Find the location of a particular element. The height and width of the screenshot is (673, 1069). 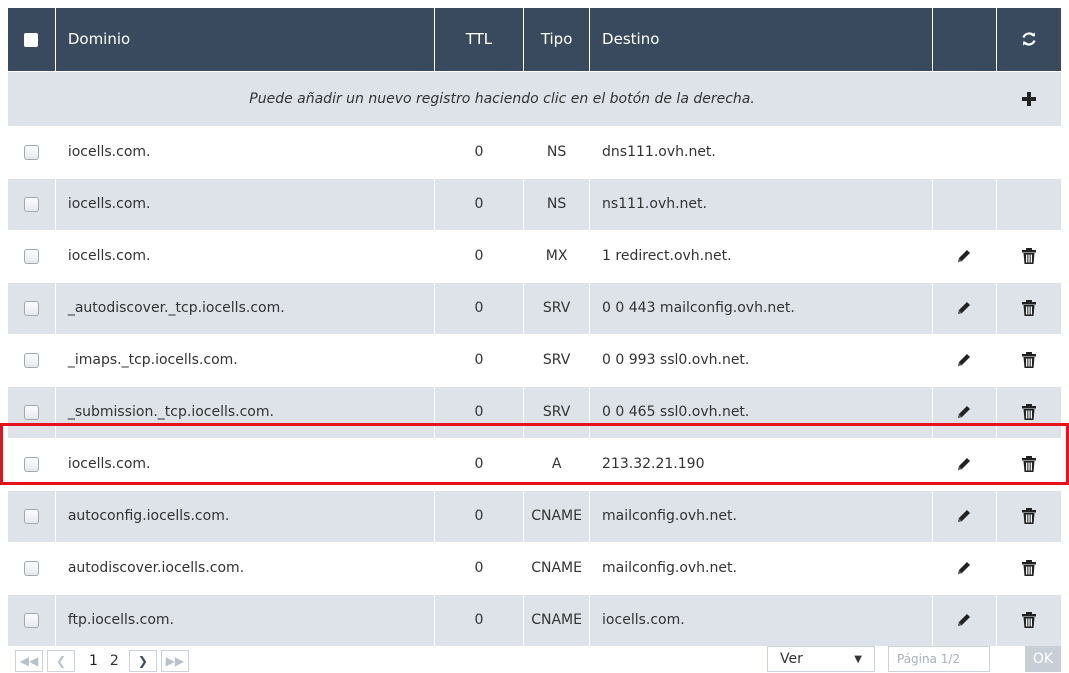

page-link-1: 1 is located at coordinates (93, 661).